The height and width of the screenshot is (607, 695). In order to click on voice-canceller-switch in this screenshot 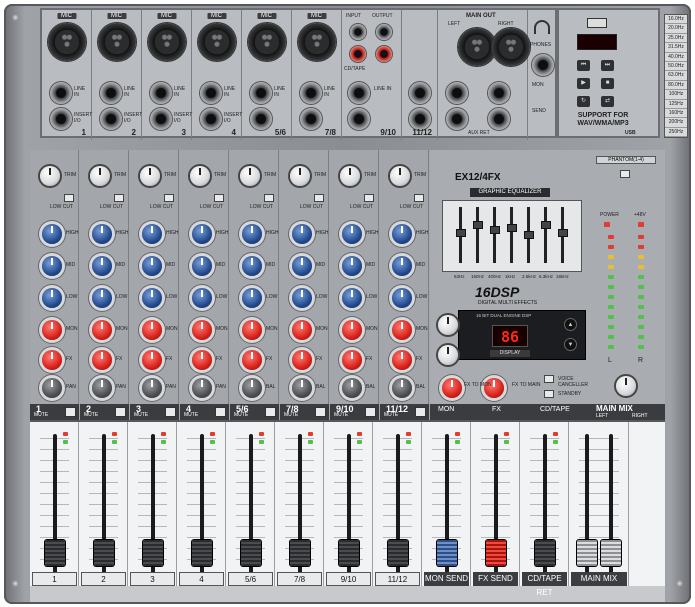, I will do `click(549, 379)`.